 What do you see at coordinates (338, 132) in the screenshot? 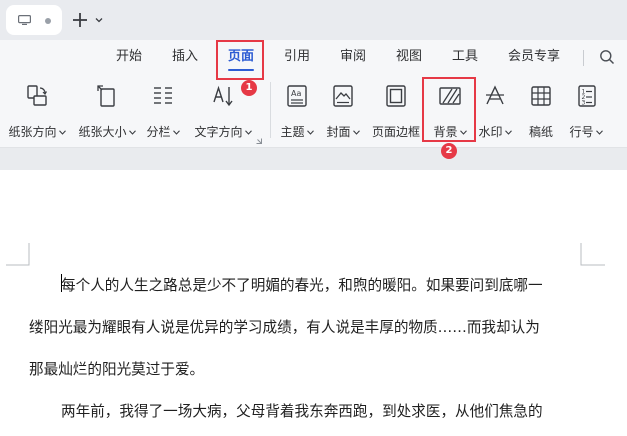
I see `cover-label: 封面` at bounding box center [338, 132].